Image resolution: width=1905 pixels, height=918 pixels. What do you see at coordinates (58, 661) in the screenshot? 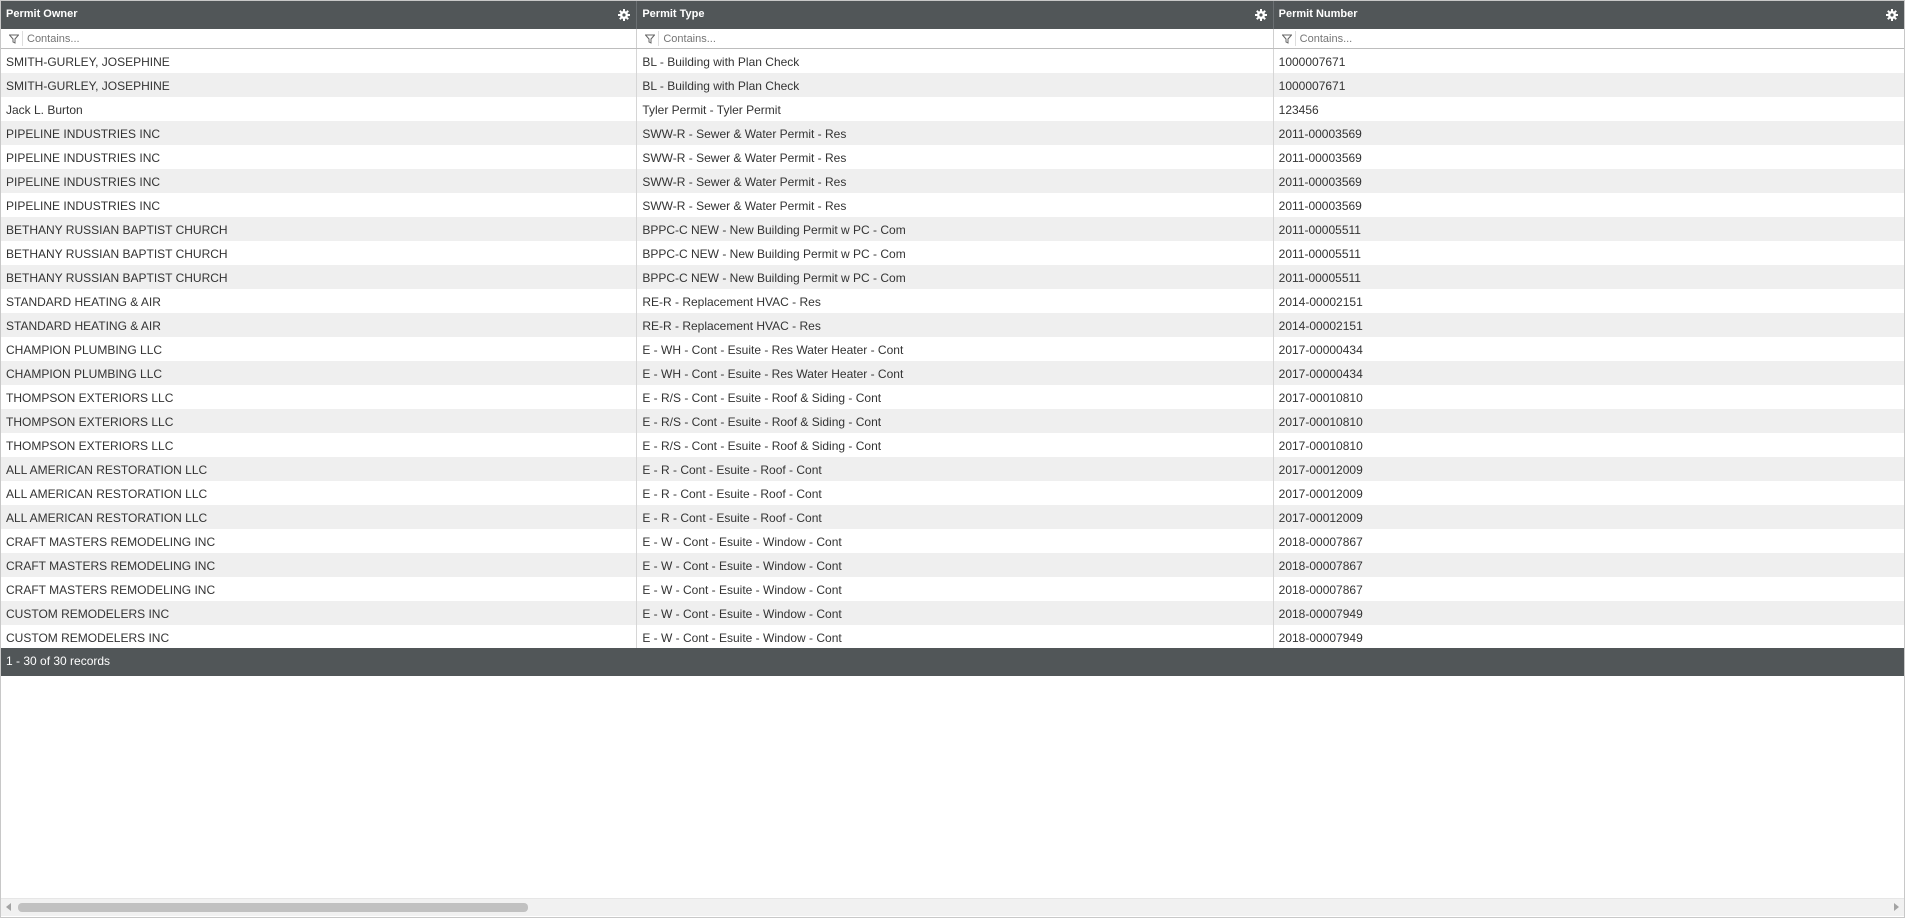
I see `records-count: 1 - 30 of 30 records` at bounding box center [58, 661].